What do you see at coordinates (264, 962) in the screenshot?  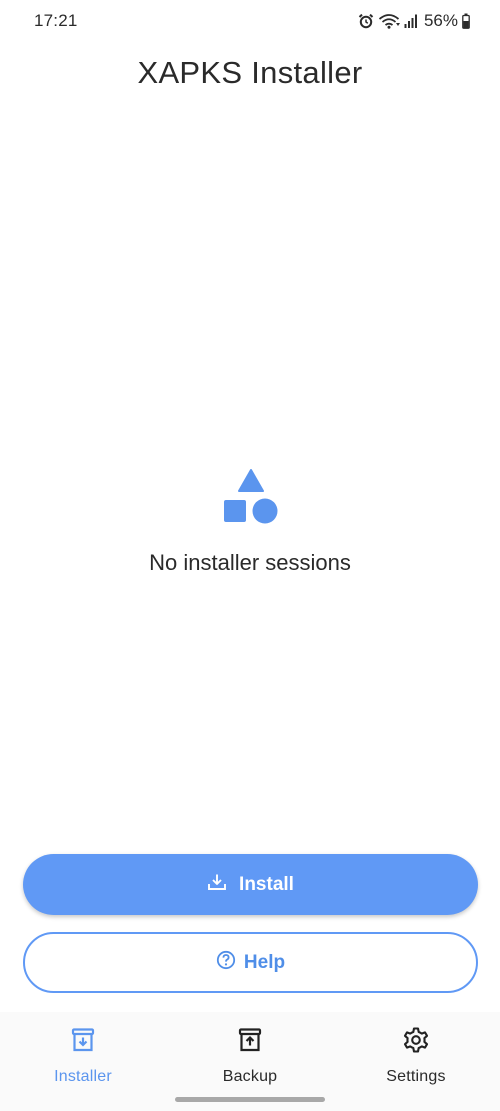 I see `help-button-label: Help` at bounding box center [264, 962].